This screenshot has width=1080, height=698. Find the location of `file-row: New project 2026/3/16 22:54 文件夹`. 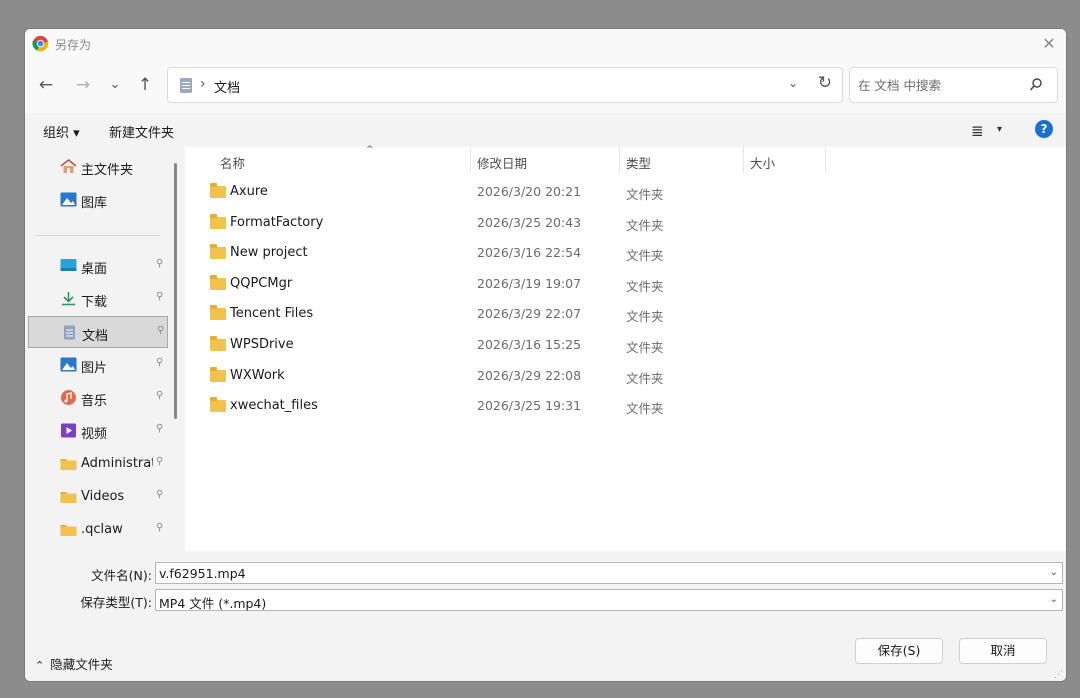

file-row: New project 2026/3/16 22:54 文件夹 is located at coordinates (625, 253).